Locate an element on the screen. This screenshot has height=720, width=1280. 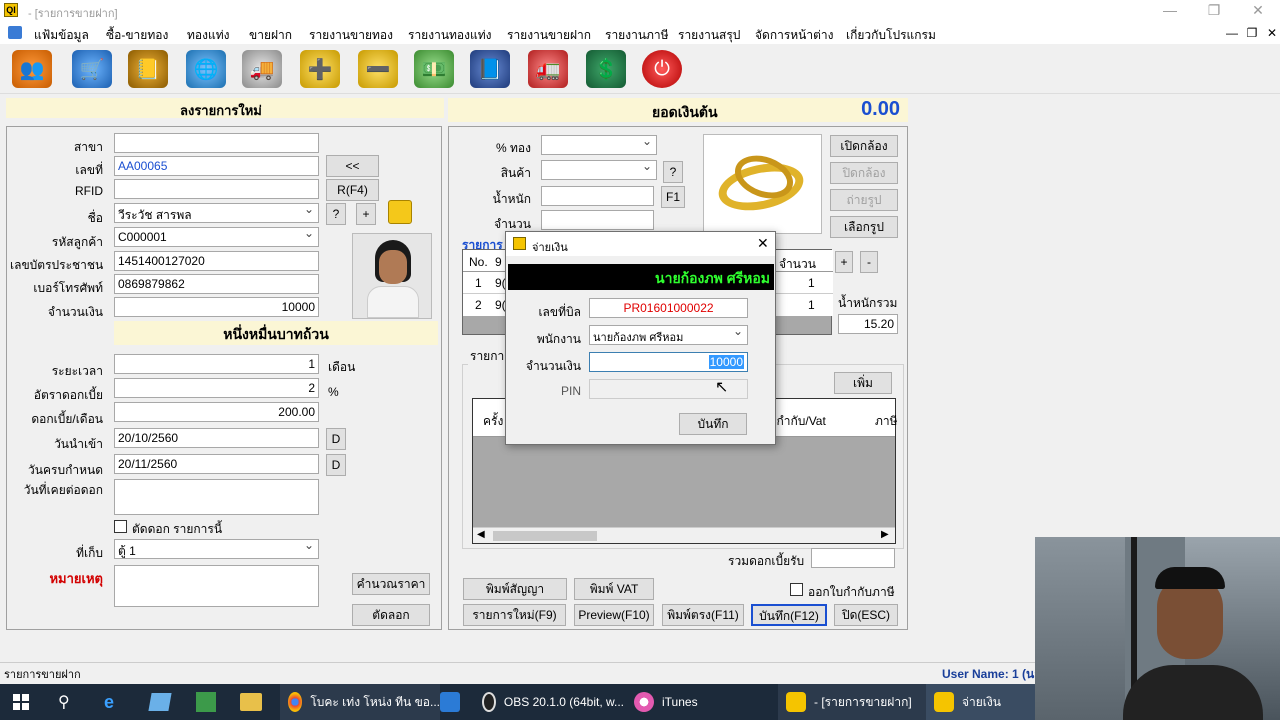
tax-invoice-checkbox is located at coordinates (796, 589).